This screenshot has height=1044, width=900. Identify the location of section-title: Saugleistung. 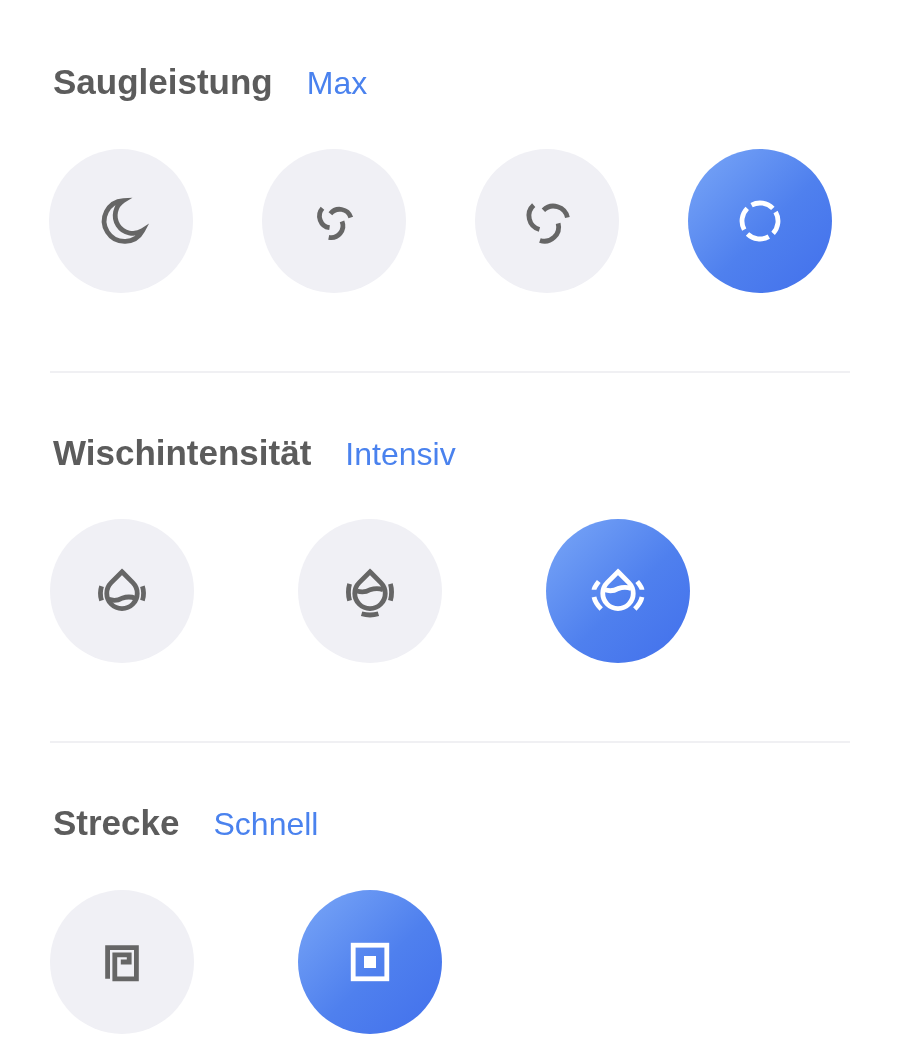
(163, 82).